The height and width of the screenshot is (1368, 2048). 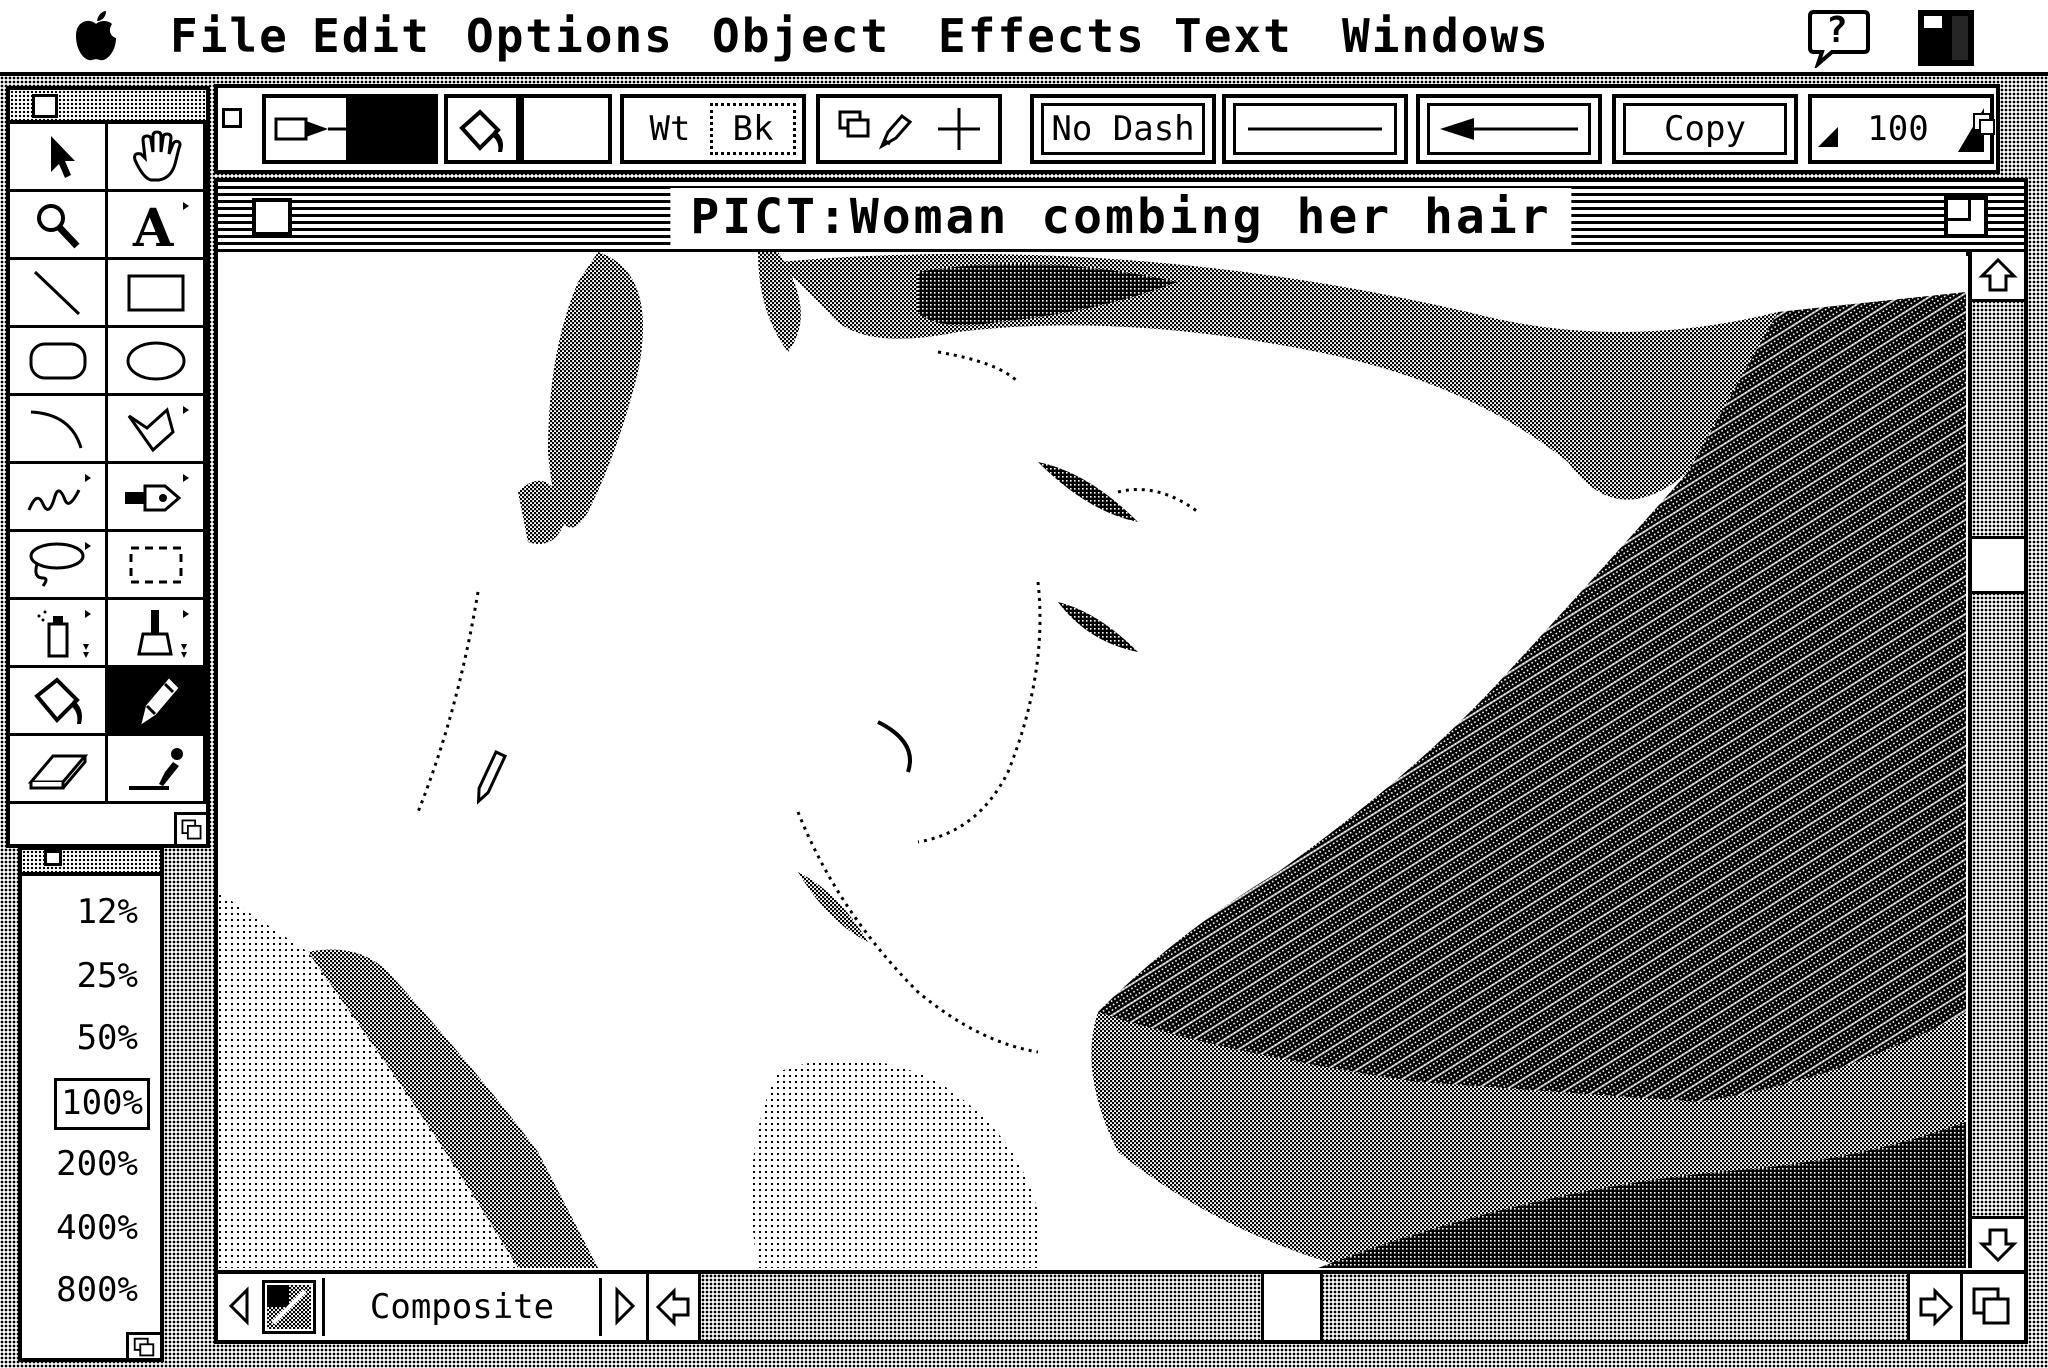 I want to click on opacity-control: 100, so click(x=1901, y=129).